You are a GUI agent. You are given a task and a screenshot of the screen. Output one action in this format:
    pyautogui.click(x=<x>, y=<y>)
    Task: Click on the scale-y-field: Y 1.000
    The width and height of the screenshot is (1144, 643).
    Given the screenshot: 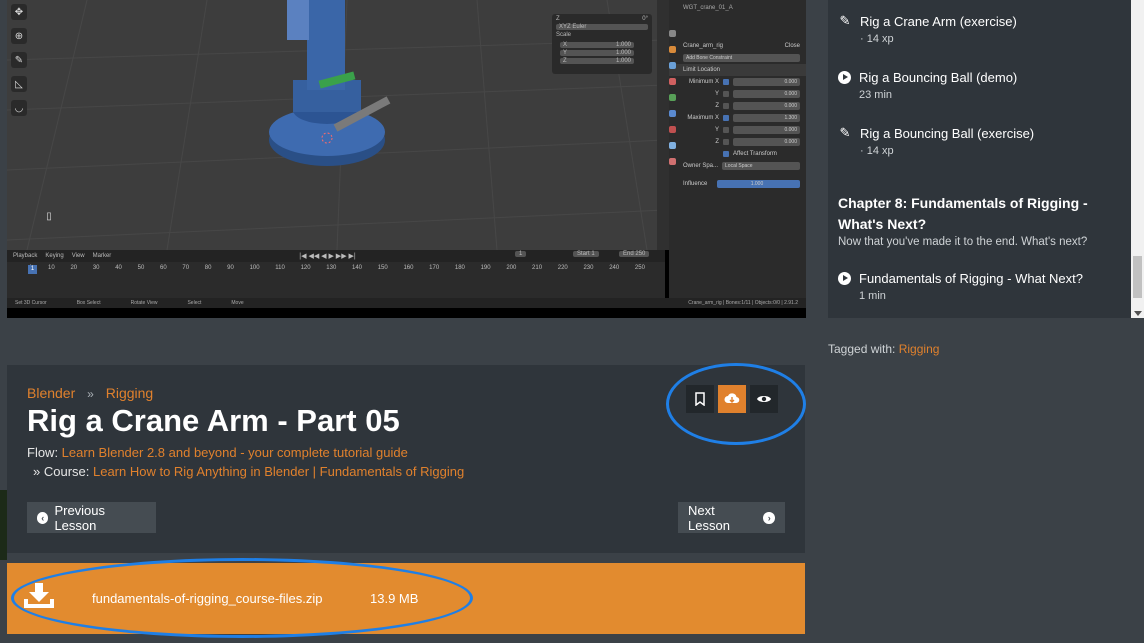 What is the action you would take?
    pyautogui.click(x=597, y=53)
    